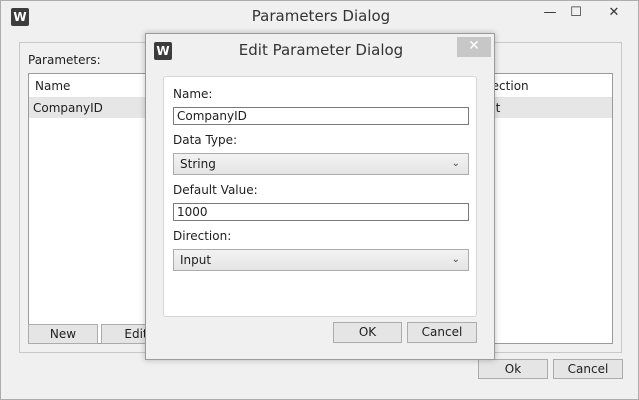 The image size is (639, 400). I want to click on data-type-value: String, so click(198, 164).